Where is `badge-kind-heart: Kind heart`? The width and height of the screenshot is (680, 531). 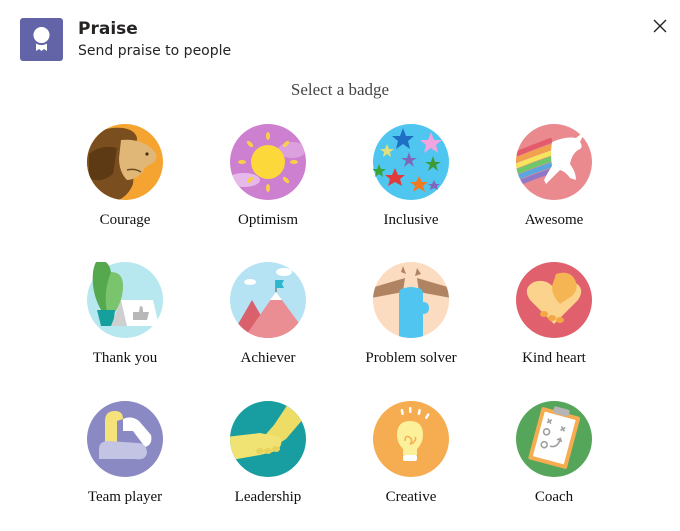
badge-kind-heart: Kind heart is located at coordinates (554, 327).